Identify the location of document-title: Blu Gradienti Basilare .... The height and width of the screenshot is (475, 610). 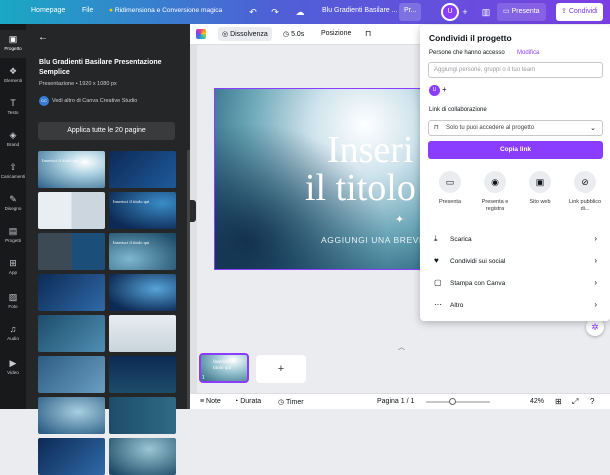
(359, 10).